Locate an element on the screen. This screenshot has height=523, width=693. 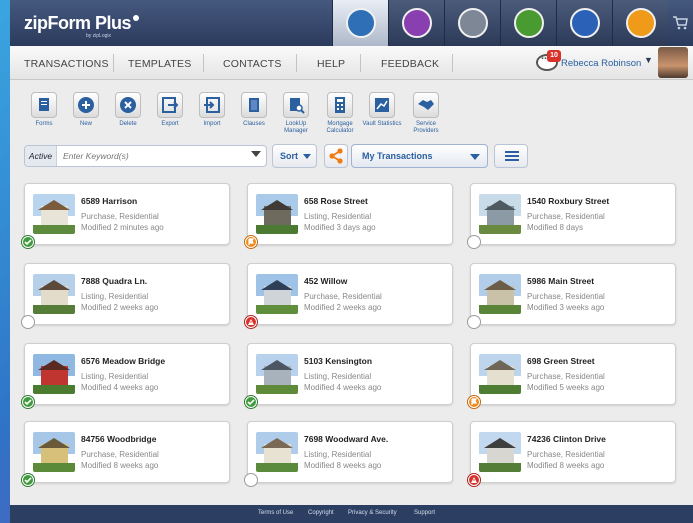
transaction-modified: Modified 8 days is located at coordinates (555, 227).